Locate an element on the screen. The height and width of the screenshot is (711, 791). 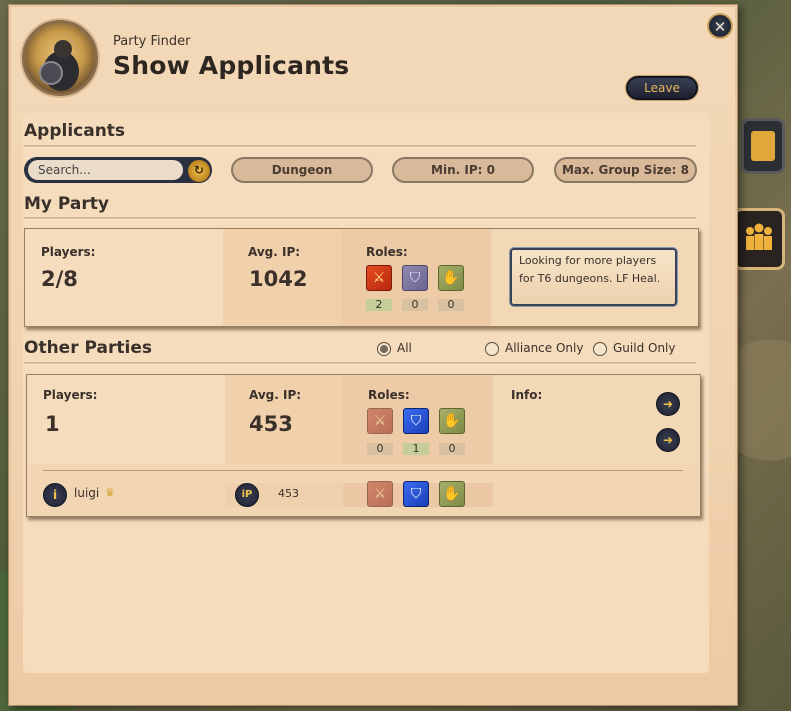
activity-filter: Dungeon is located at coordinates (302, 170).